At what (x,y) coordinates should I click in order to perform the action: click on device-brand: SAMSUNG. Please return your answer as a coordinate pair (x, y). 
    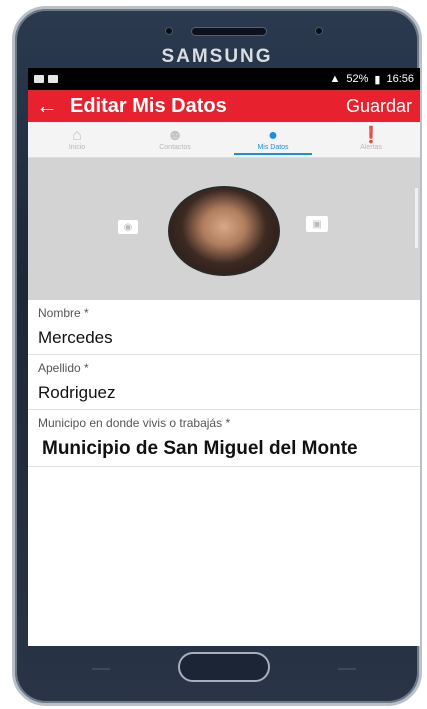
    Looking at the image, I should click on (217, 56).